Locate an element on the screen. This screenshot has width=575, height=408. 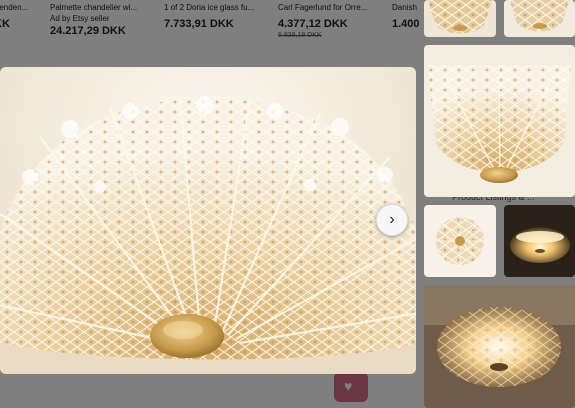
next-image-button: › is located at coordinates (392, 220).